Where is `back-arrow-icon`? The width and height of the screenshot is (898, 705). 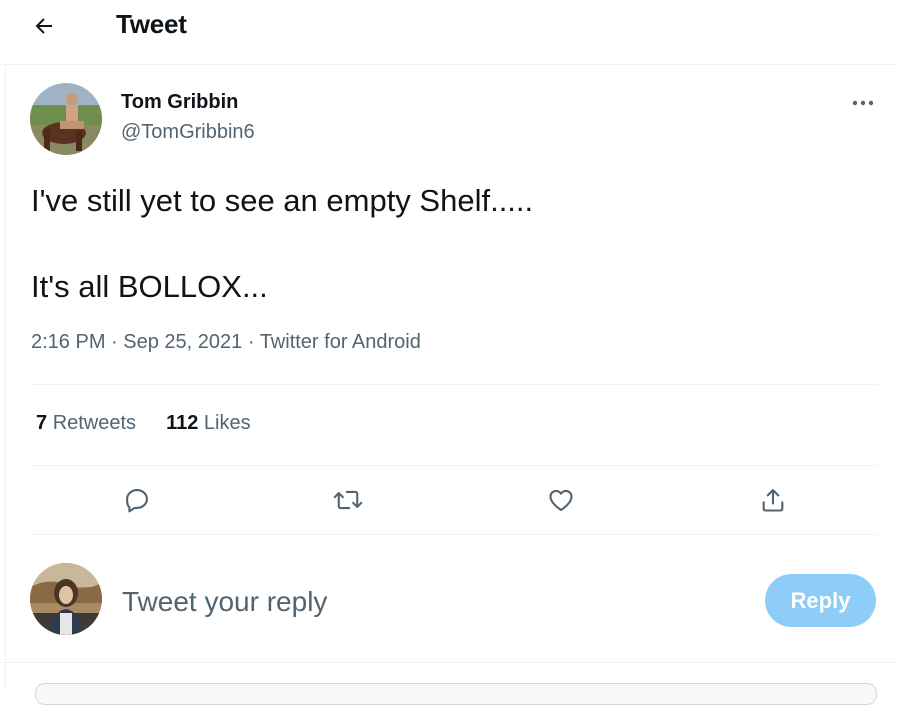 back-arrow-icon is located at coordinates (43, 26).